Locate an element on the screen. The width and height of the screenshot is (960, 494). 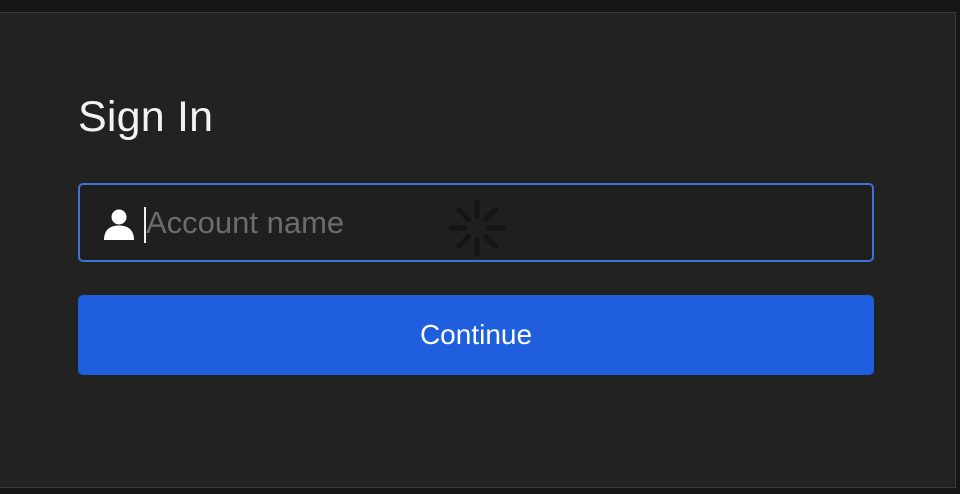
spinner-icon is located at coordinates (477, 228).